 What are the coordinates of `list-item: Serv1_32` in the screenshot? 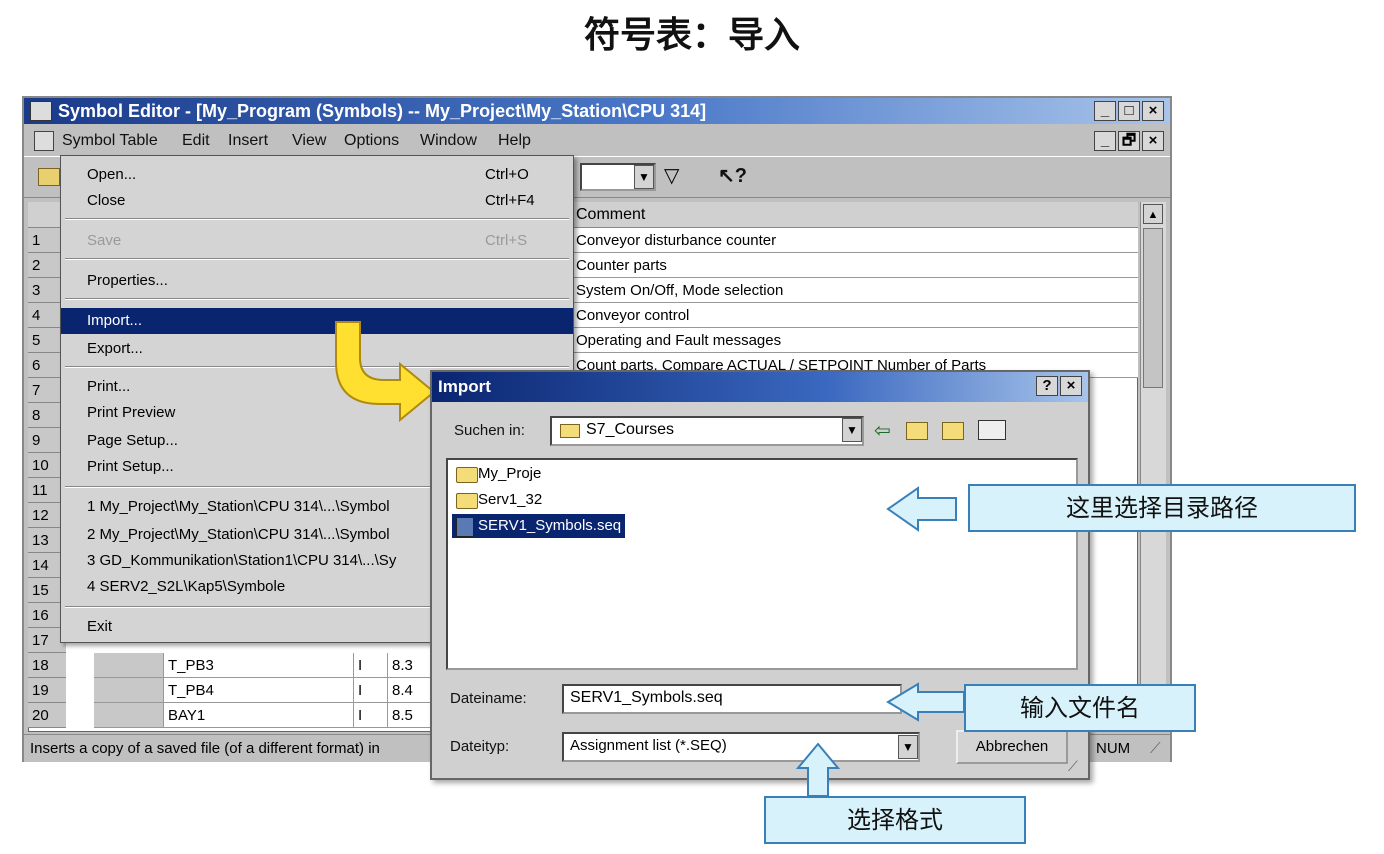 It's located at (497, 500).